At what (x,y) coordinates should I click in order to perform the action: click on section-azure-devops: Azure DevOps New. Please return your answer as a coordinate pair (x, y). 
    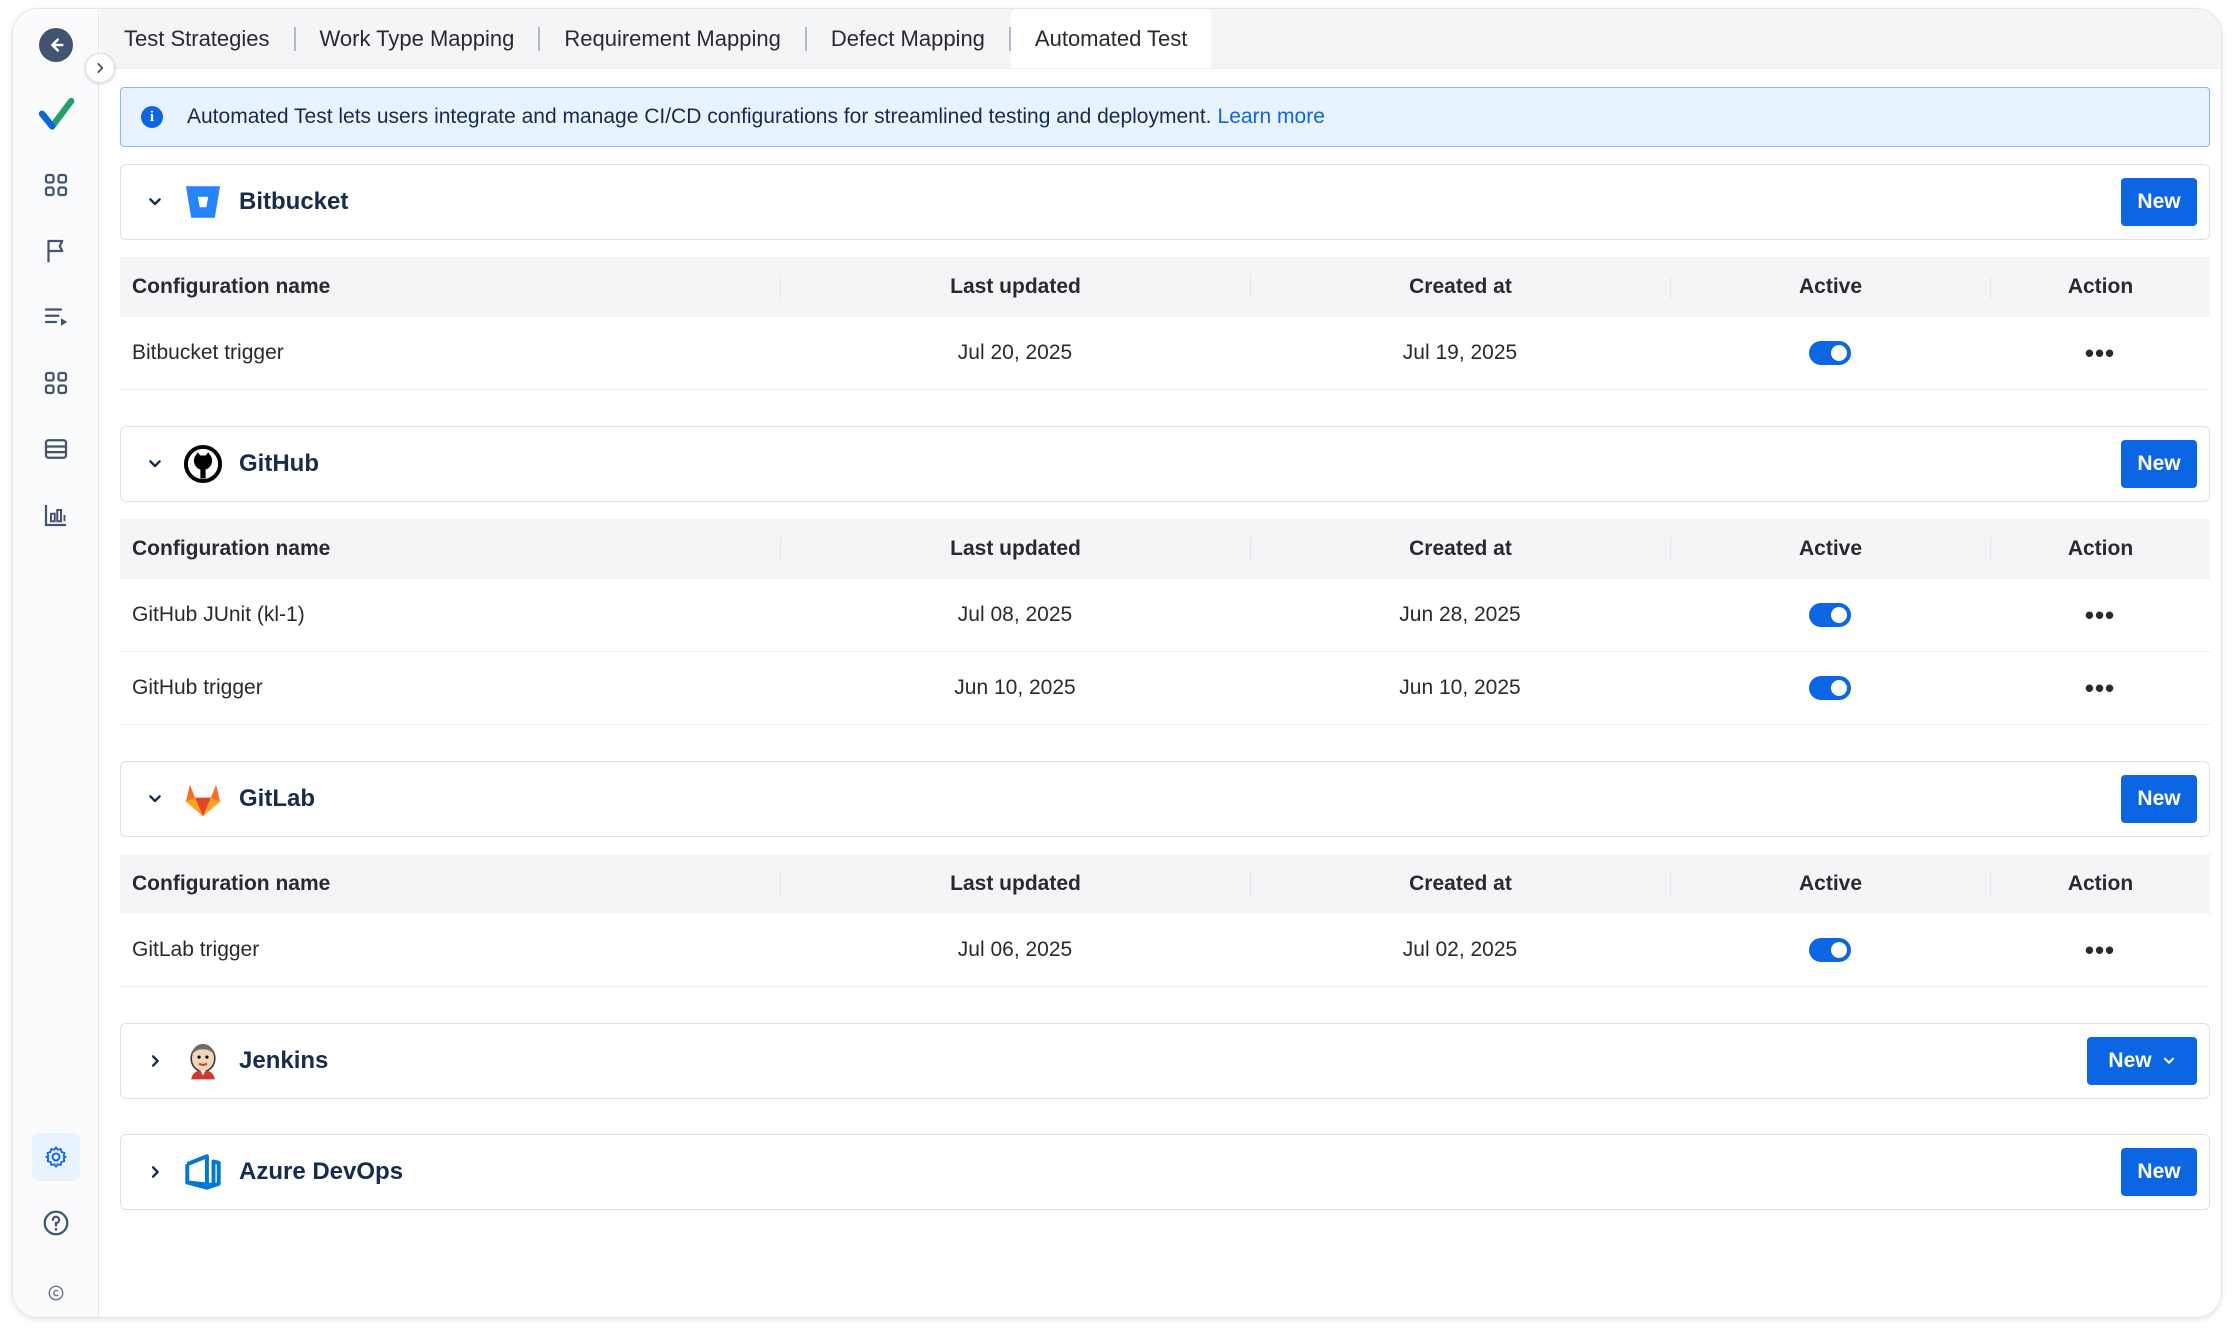
    Looking at the image, I should click on (1165, 1172).